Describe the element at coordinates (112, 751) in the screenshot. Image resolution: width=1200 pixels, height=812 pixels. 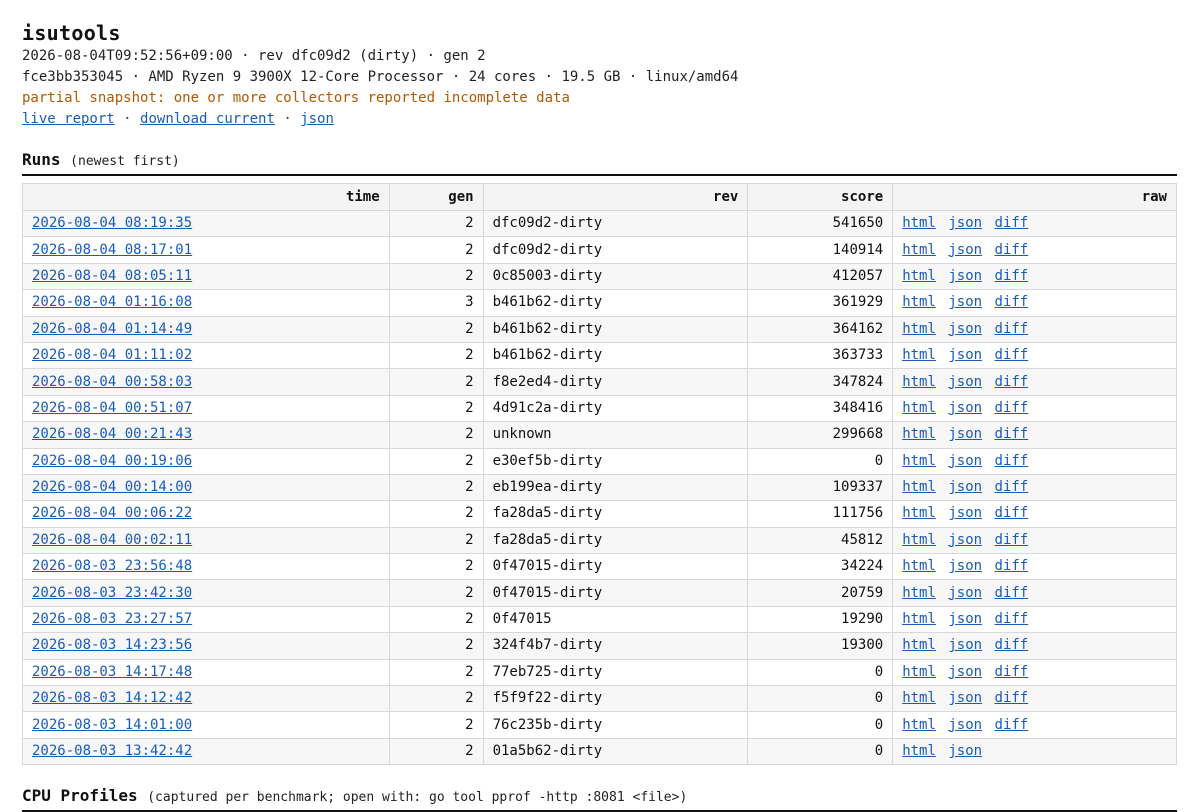
I see `run-time-link: 2026-08-03 13:42:42` at that location.